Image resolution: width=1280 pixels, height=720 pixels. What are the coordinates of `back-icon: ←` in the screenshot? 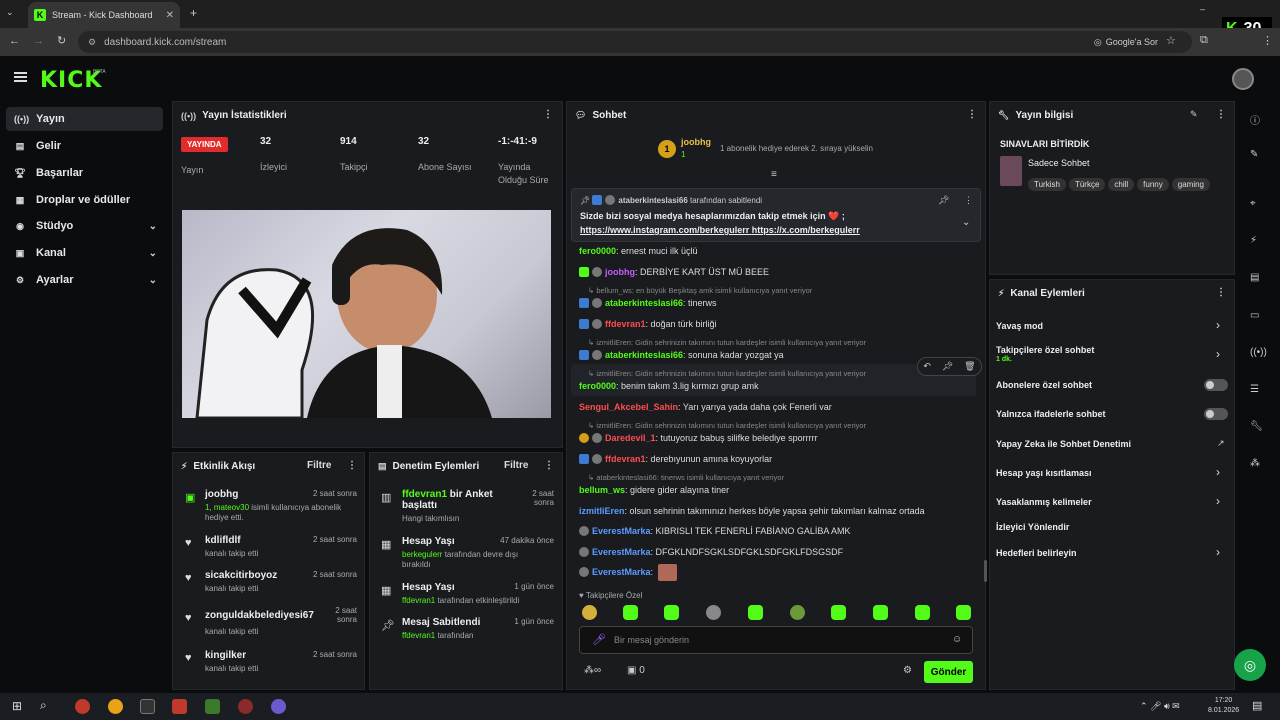 It's located at (14, 41).